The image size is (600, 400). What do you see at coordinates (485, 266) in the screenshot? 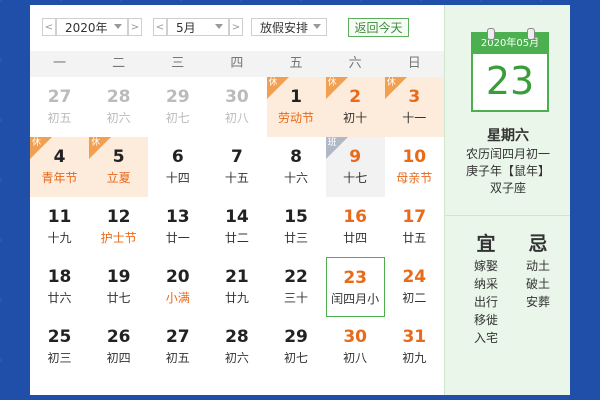
I see `suitable-activity-item: 嫁娶` at bounding box center [485, 266].